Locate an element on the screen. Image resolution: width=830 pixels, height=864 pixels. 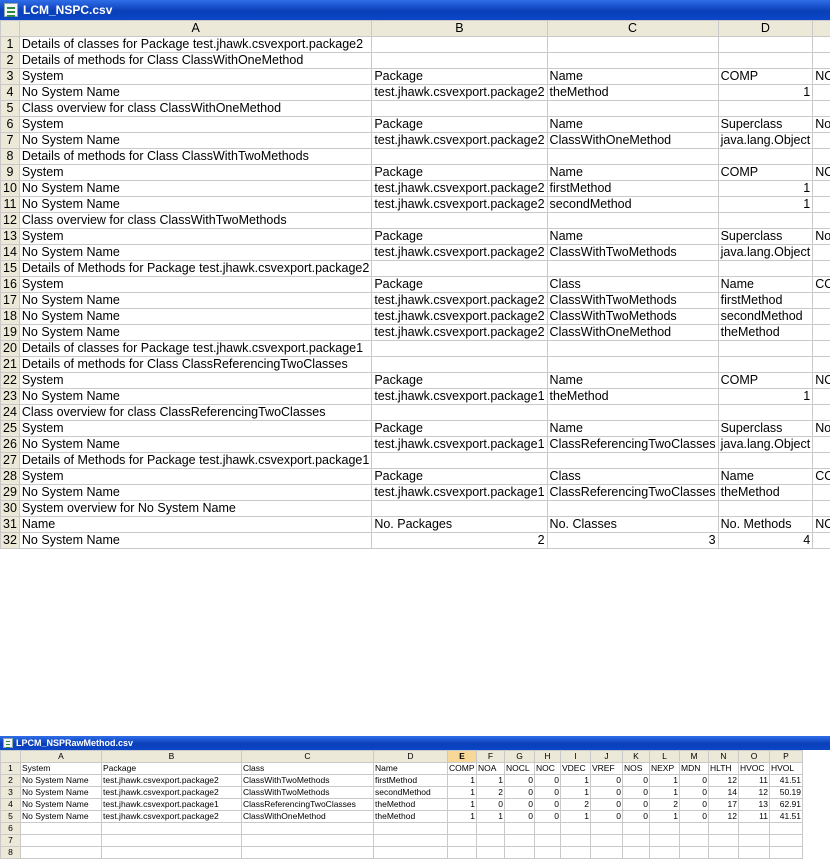
row-header: 14 is located at coordinates (10, 252).